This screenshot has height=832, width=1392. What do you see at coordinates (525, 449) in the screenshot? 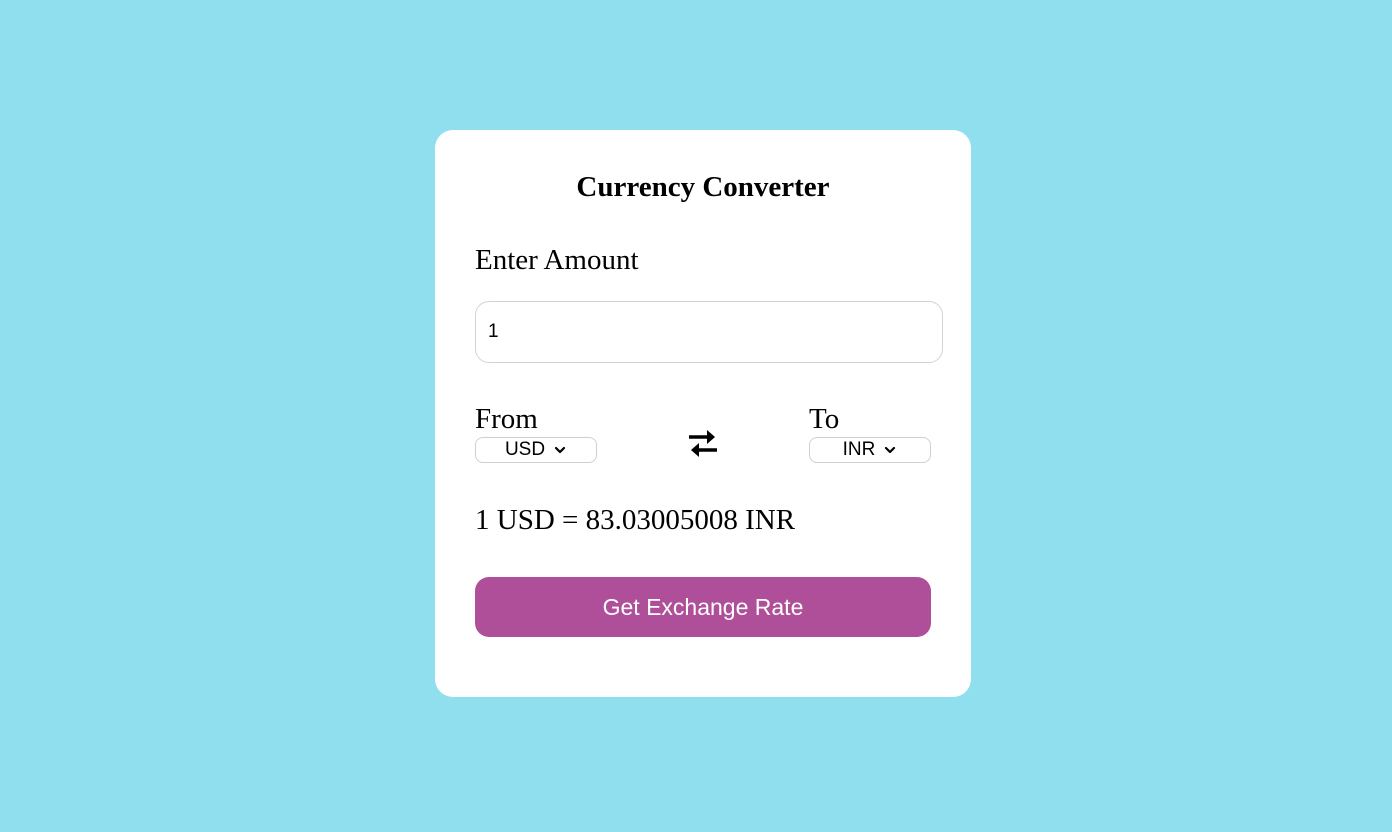
I see `from-currency-value: USD` at bounding box center [525, 449].